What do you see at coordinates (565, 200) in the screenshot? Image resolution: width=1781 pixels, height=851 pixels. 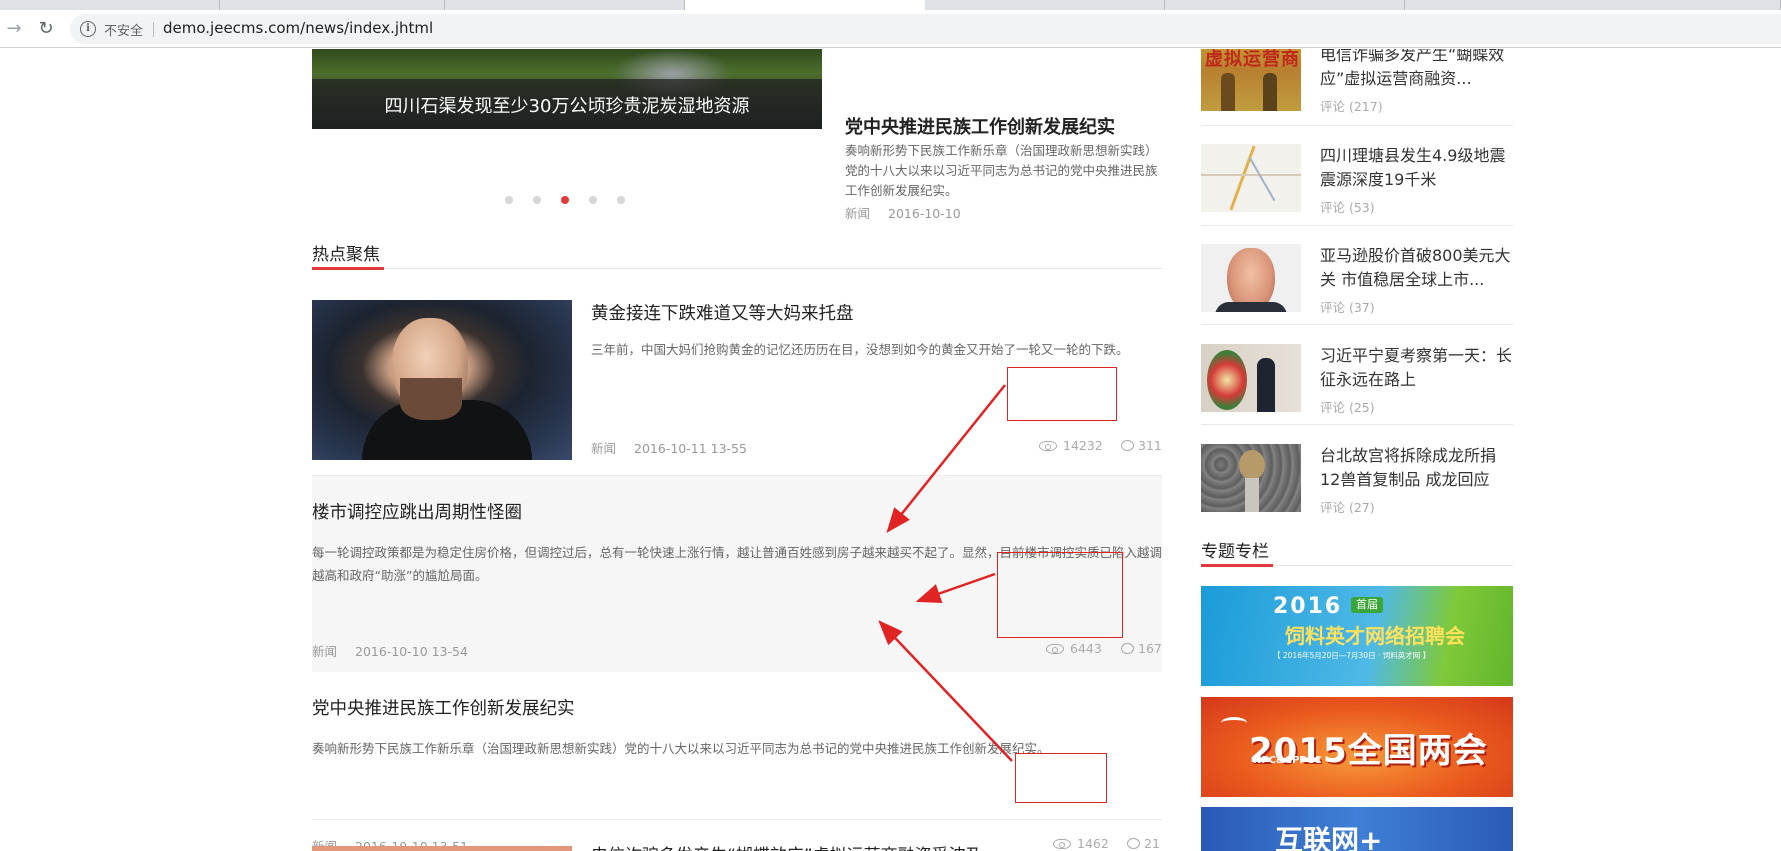 I see `slider-dot-active` at bounding box center [565, 200].